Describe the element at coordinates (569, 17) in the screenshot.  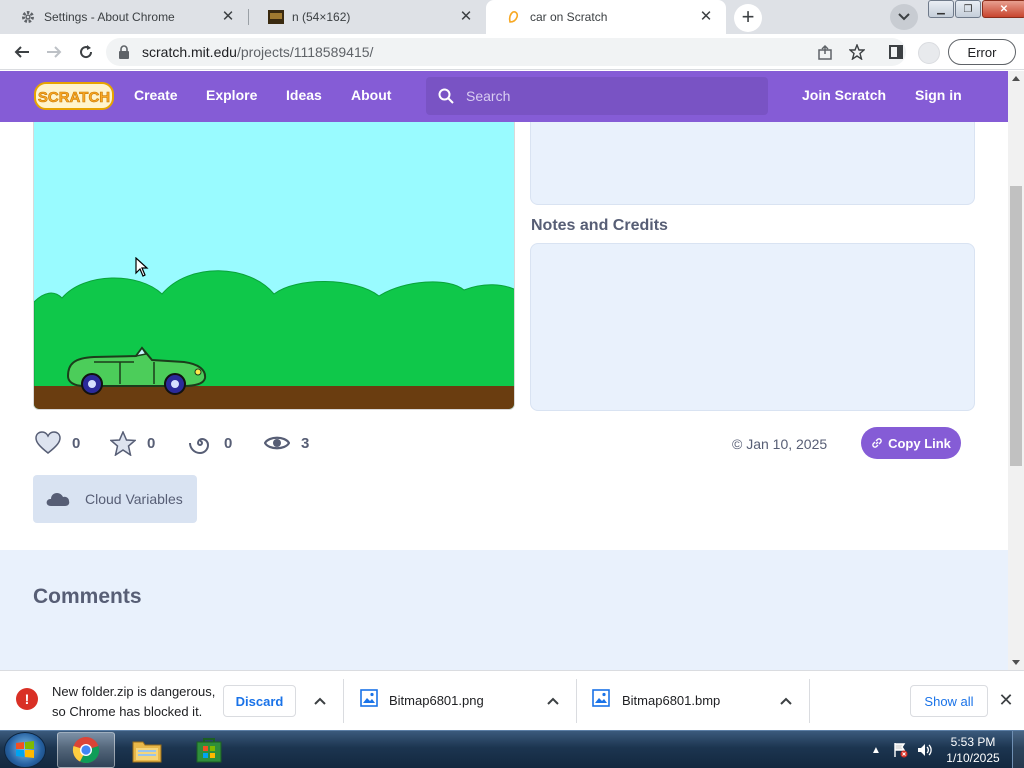
I see `tab-title: car on Scratch` at that location.